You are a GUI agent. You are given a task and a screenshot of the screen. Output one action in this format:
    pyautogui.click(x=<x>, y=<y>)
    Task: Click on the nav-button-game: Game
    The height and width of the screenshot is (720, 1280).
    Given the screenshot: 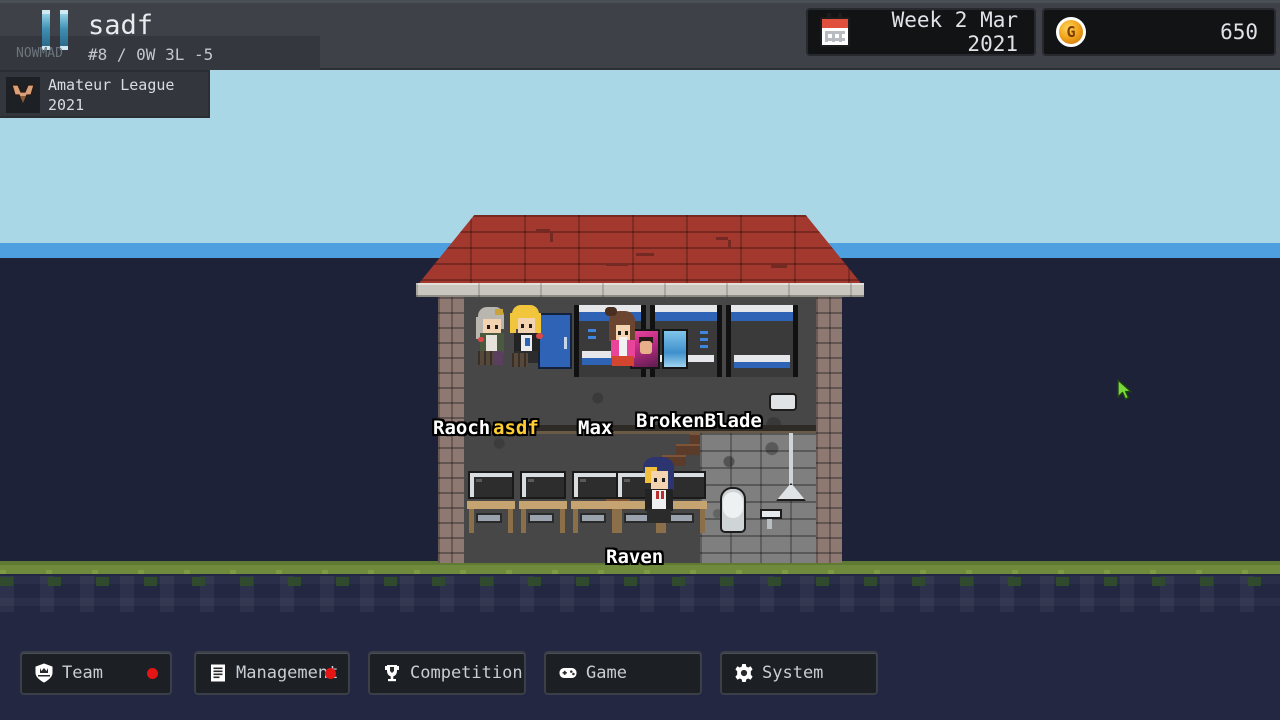 What is the action you would take?
    pyautogui.click(x=623, y=673)
    